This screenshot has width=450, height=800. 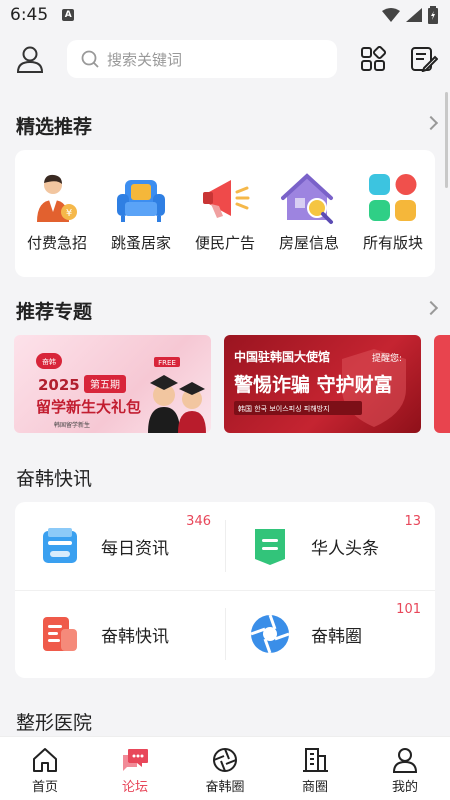 I want to click on tab-profile: 我的, so click(x=405, y=768).